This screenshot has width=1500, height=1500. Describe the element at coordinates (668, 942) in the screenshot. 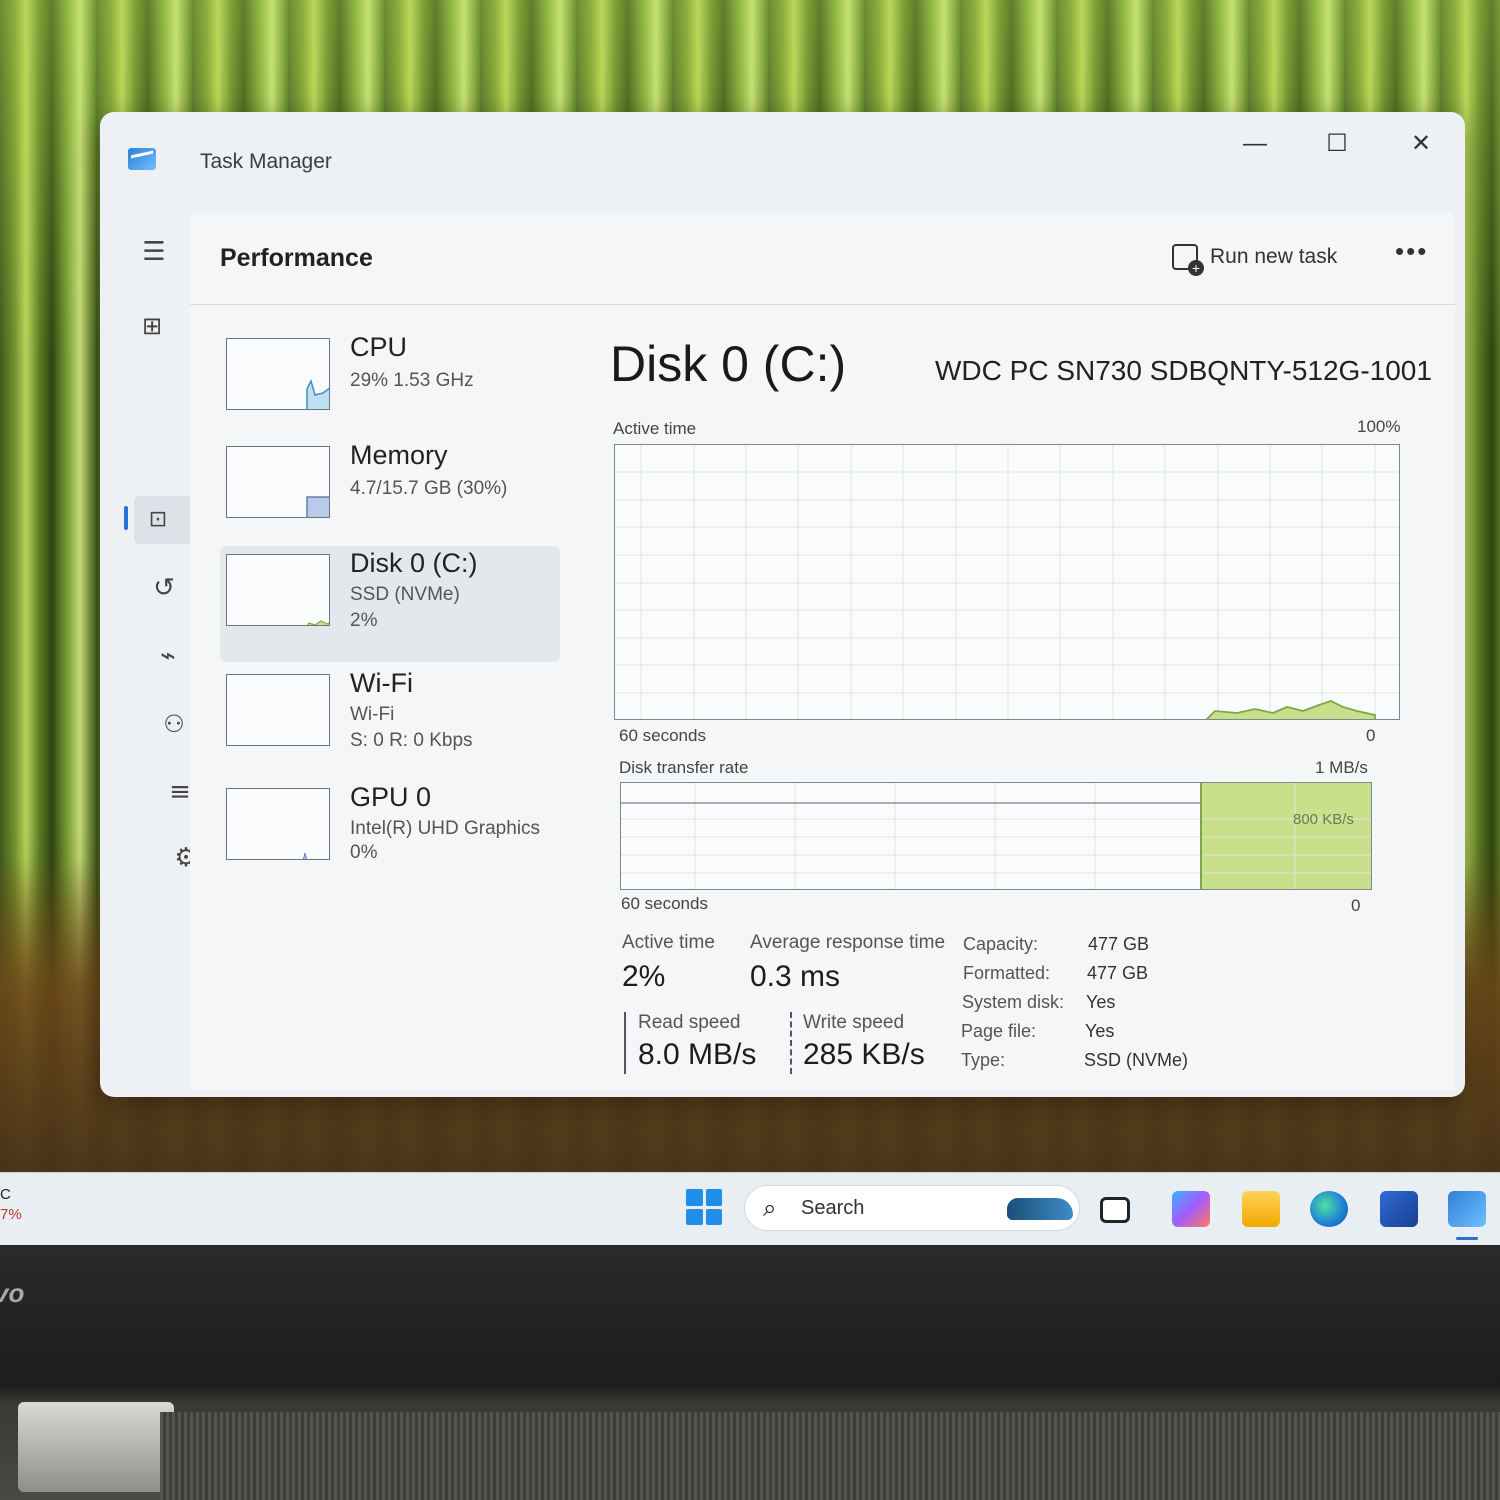

I see `active-time-label: Active time` at that location.